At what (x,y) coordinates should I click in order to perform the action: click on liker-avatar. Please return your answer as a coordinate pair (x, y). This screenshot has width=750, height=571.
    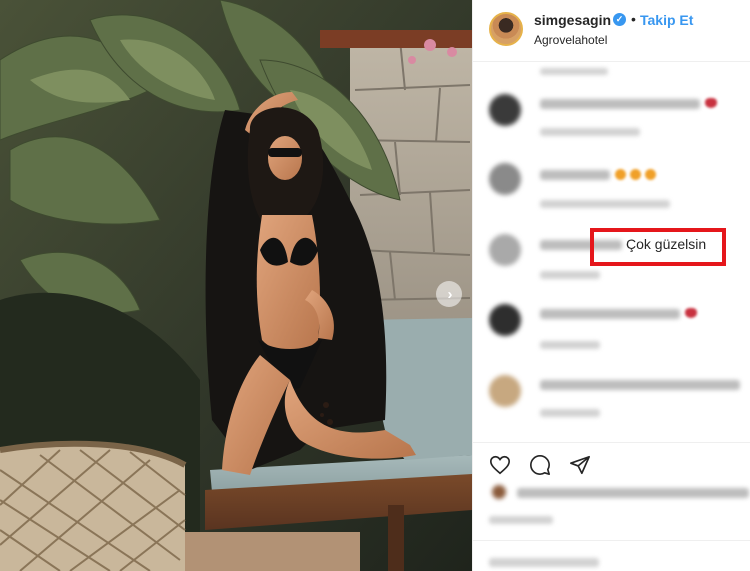
    Looking at the image, I should click on (499, 492).